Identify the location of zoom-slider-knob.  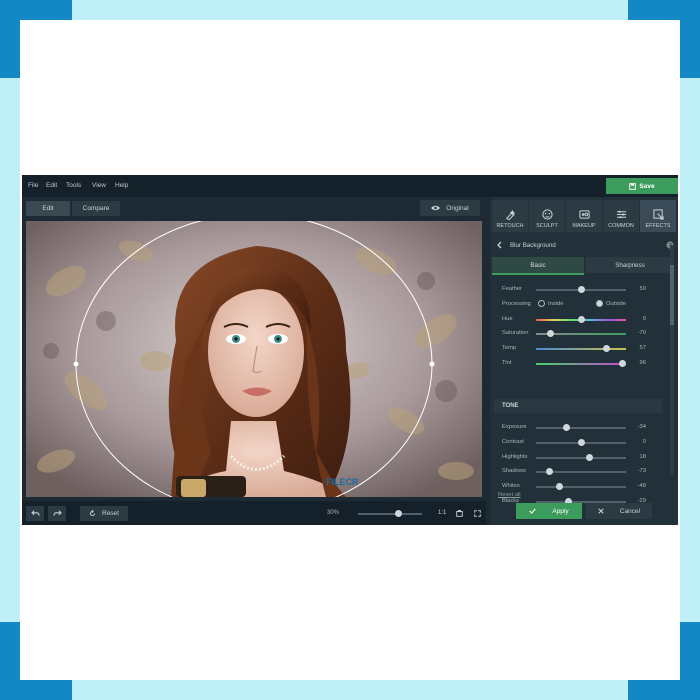
(398, 513).